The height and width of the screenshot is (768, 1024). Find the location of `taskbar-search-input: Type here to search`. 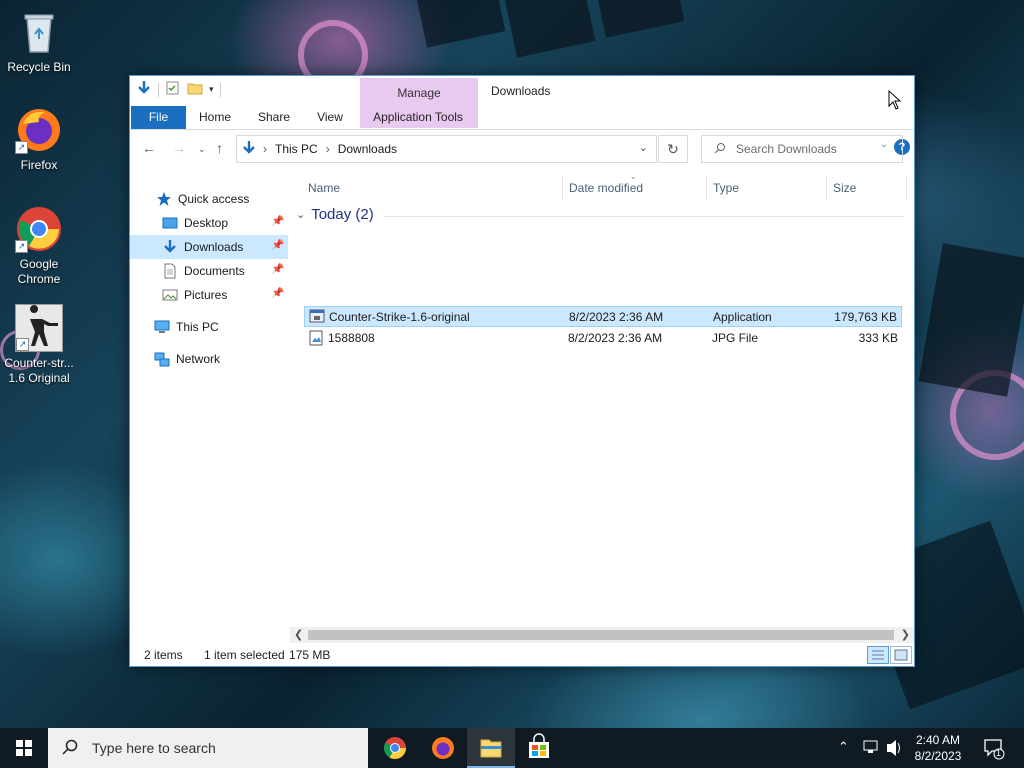

taskbar-search-input: Type here to search is located at coordinates (208, 748).